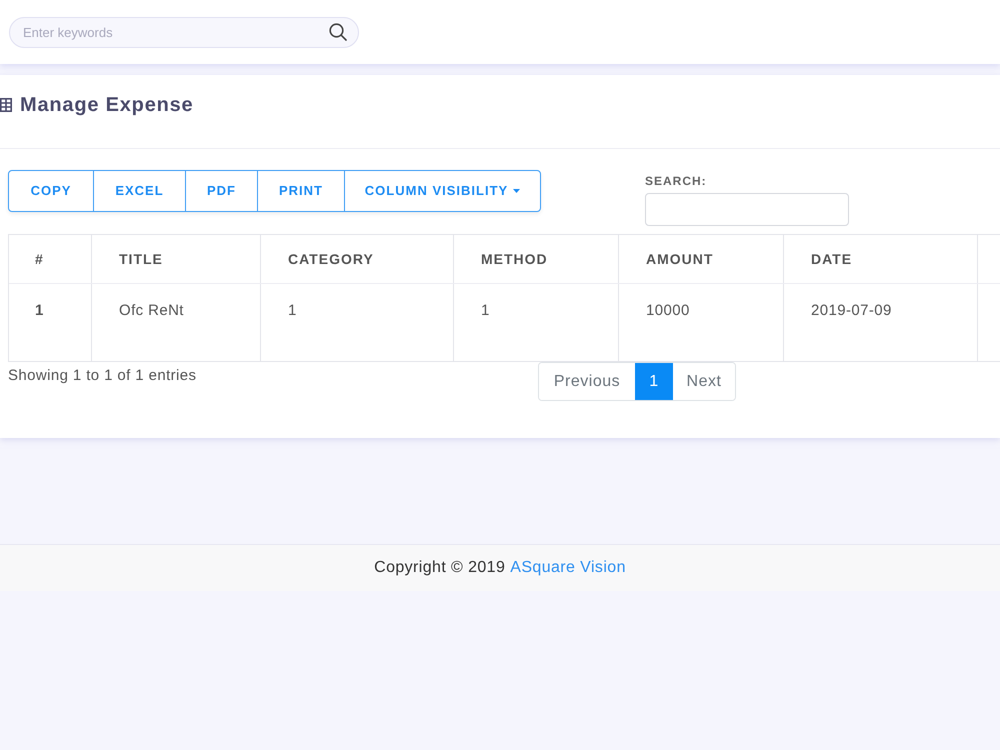  I want to click on entries-info: Showing 1 to 1 of 1 entries, so click(103, 376).